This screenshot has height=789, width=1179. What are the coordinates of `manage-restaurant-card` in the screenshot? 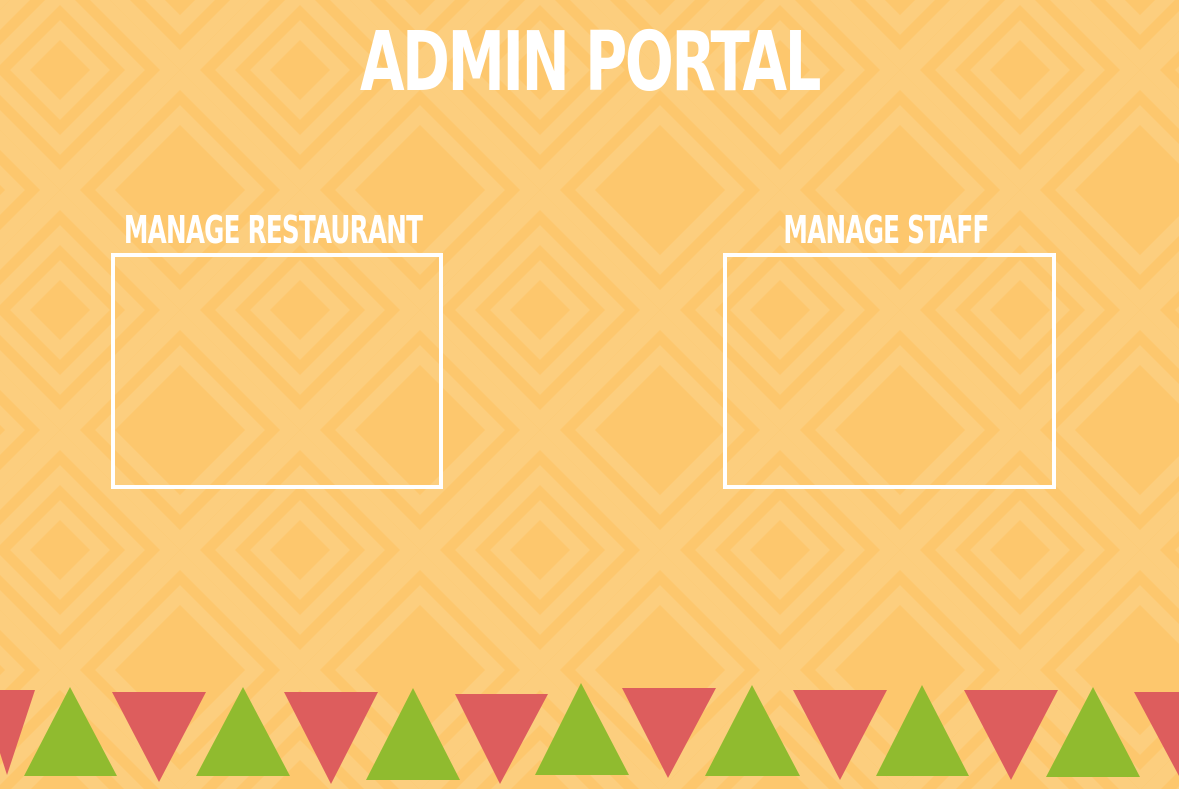 It's located at (277, 371).